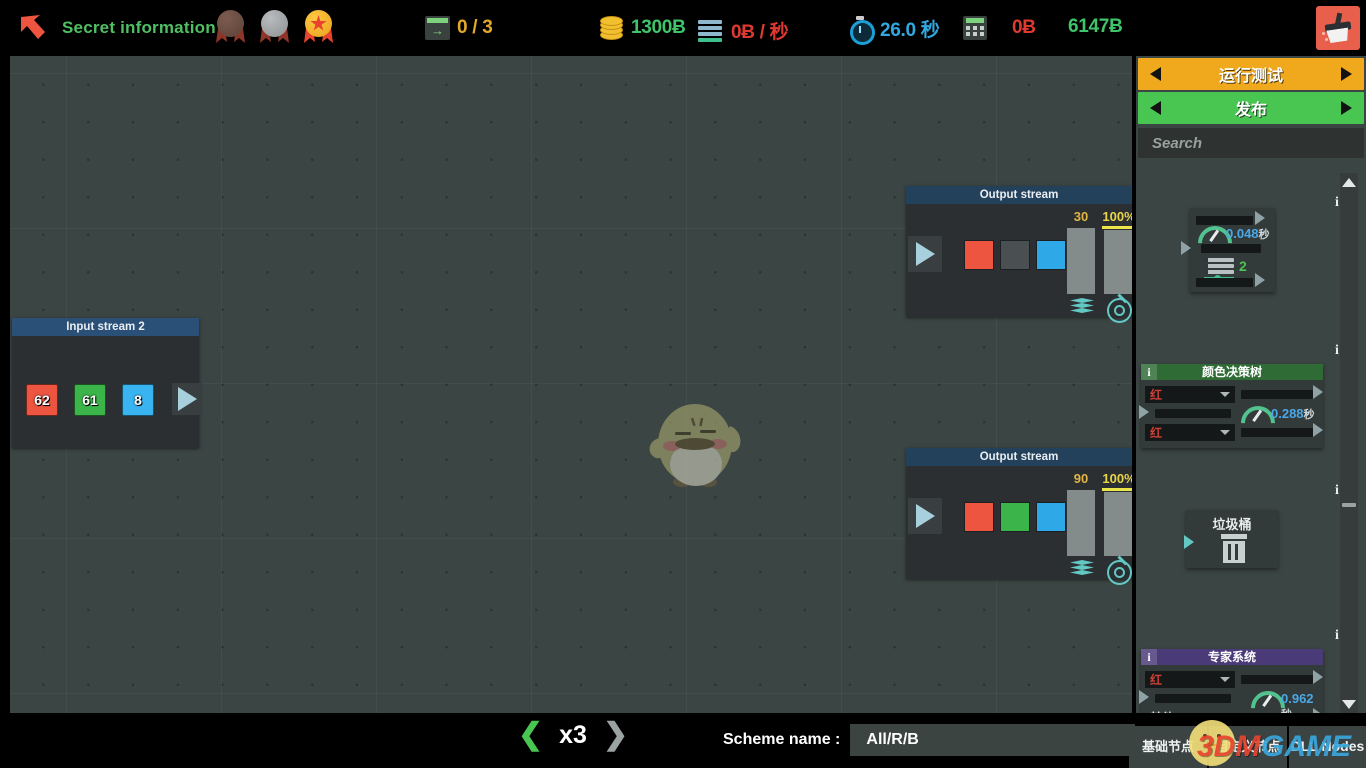 The height and width of the screenshot is (768, 1366). What do you see at coordinates (1231, 406) in the screenshot?
I see `color-decision-tree-card: i 颜色决策树 红 0.288秒 红` at bounding box center [1231, 406].